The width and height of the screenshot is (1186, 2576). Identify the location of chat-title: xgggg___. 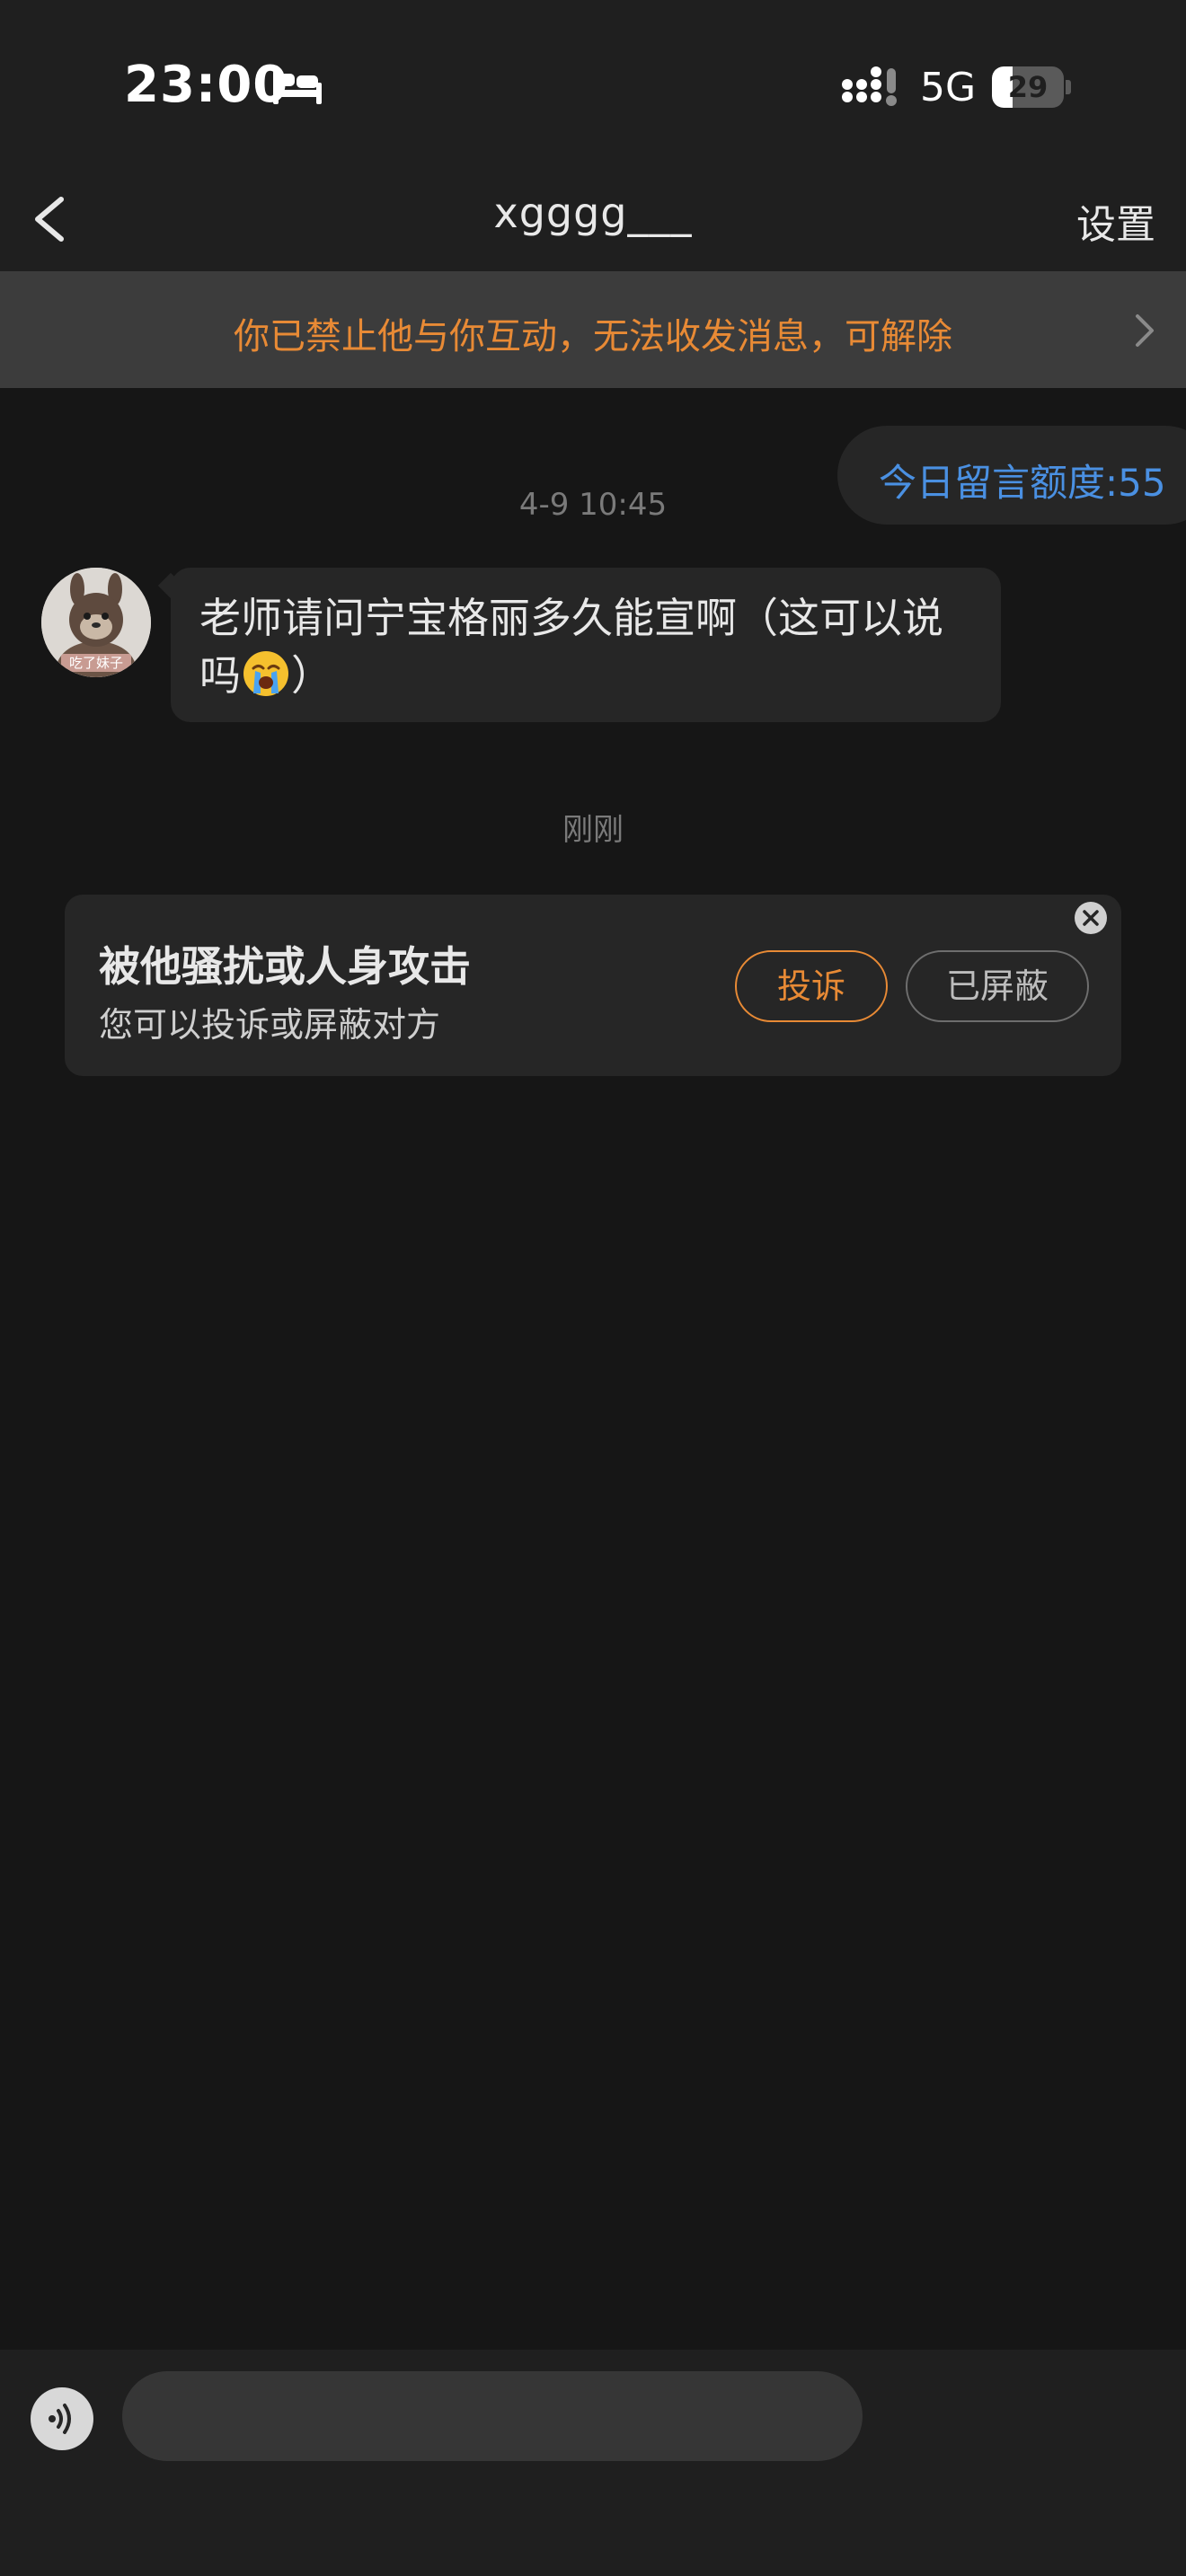
(593, 213).